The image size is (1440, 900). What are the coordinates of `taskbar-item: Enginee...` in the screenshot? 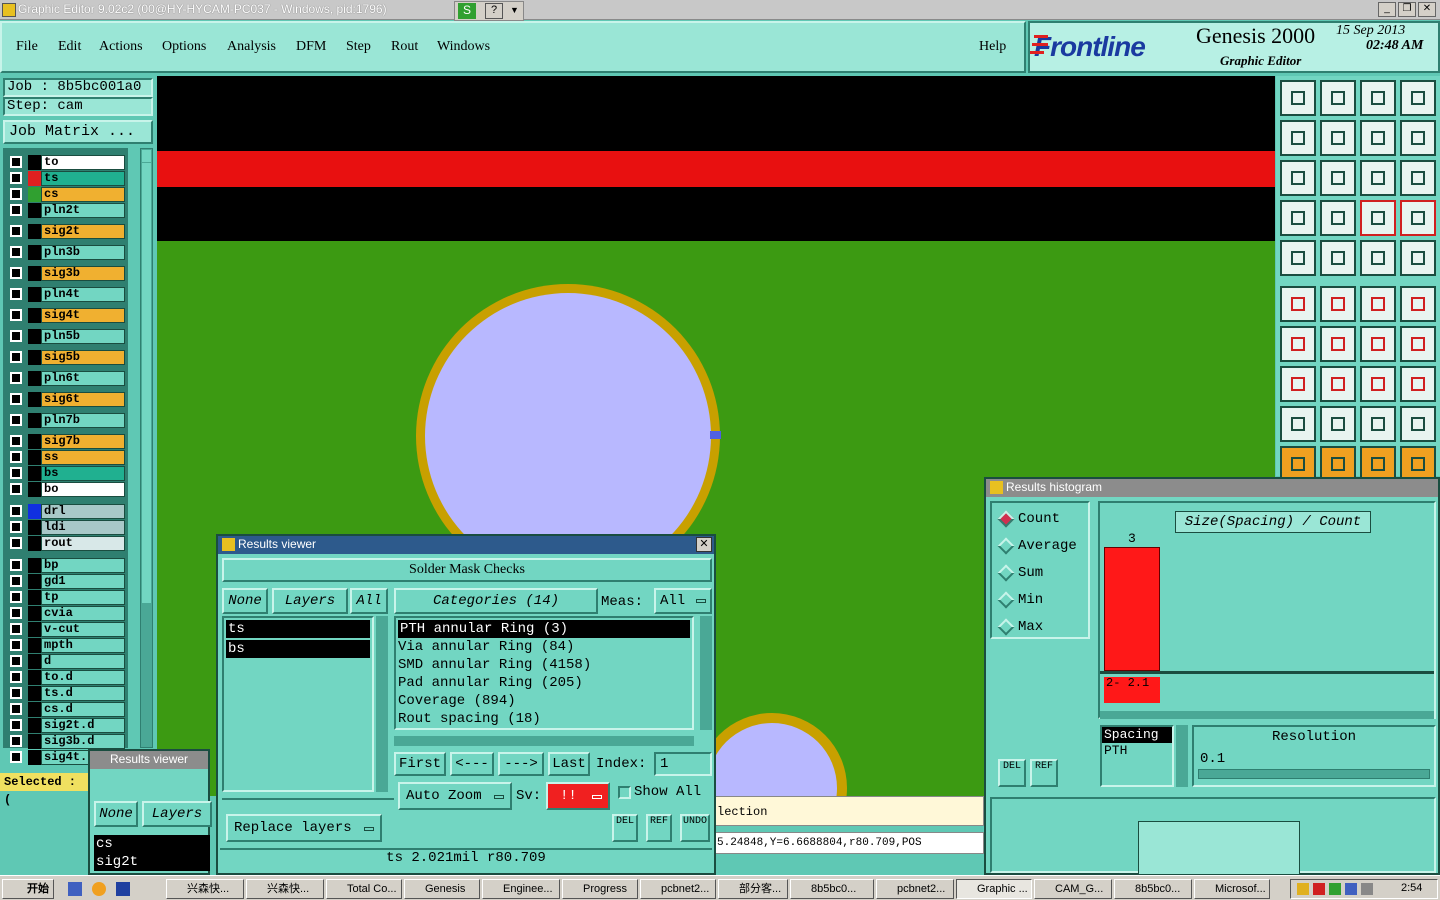 It's located at (521, 889).